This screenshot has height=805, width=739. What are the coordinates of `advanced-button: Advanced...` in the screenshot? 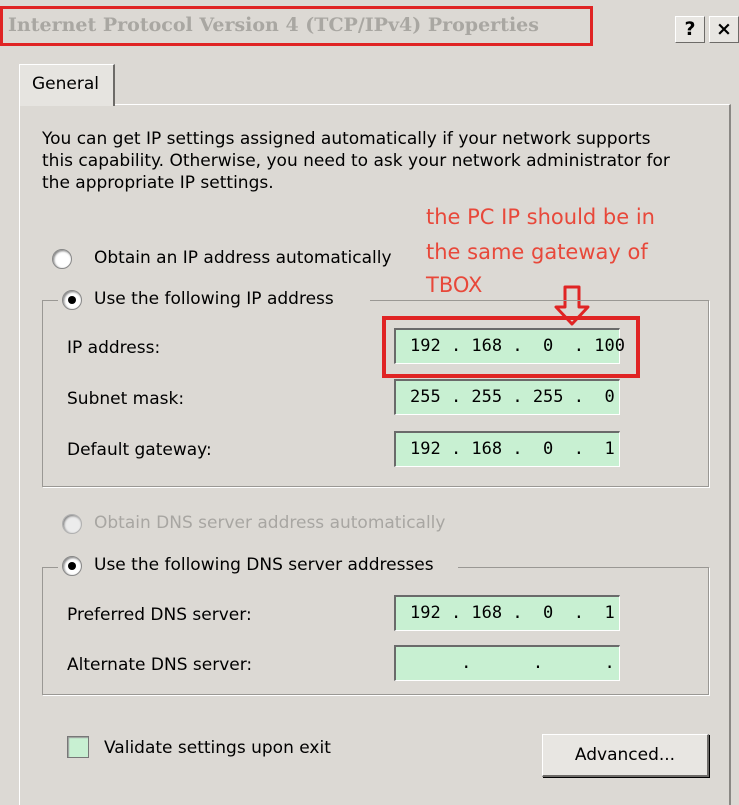 It's located at (625, 755).